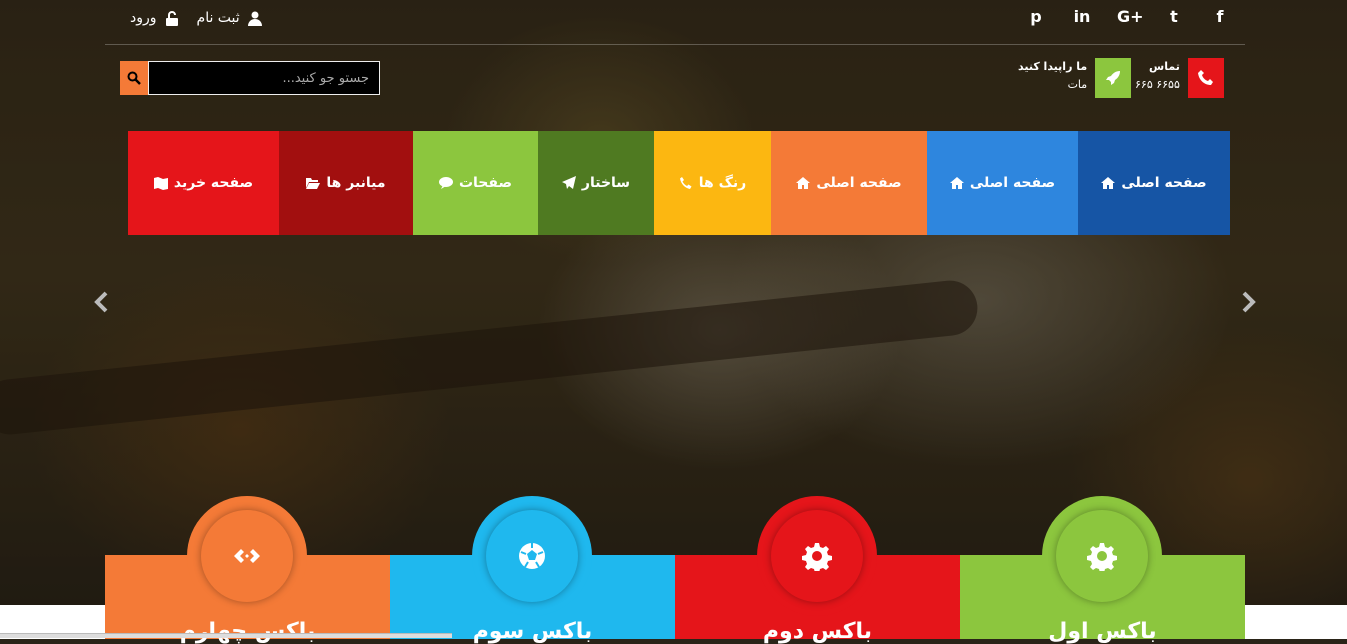  Describe the element at coordinates (1082, 16) in the screenshot. I see `linkedin-icon: in` at that location.